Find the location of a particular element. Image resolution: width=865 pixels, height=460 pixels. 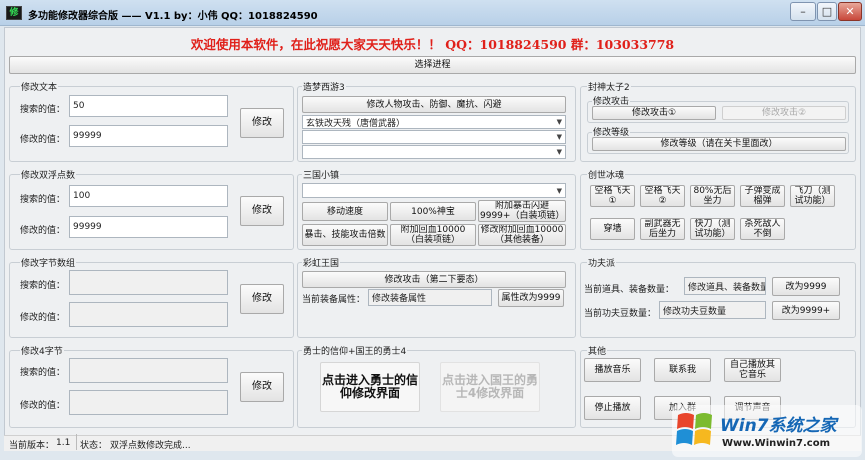

search-value-field: 100 is located at coordinates (148, 196).